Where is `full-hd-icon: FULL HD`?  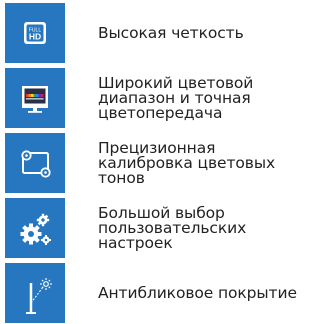 full-hd-icon: FULL HD is located at coordinates (35, 33).